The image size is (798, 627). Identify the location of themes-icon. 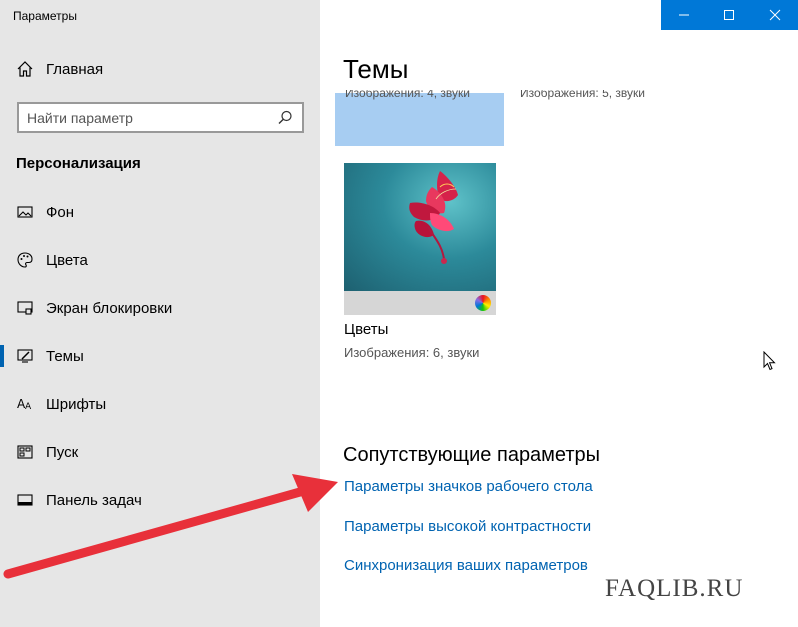
(25, 356).